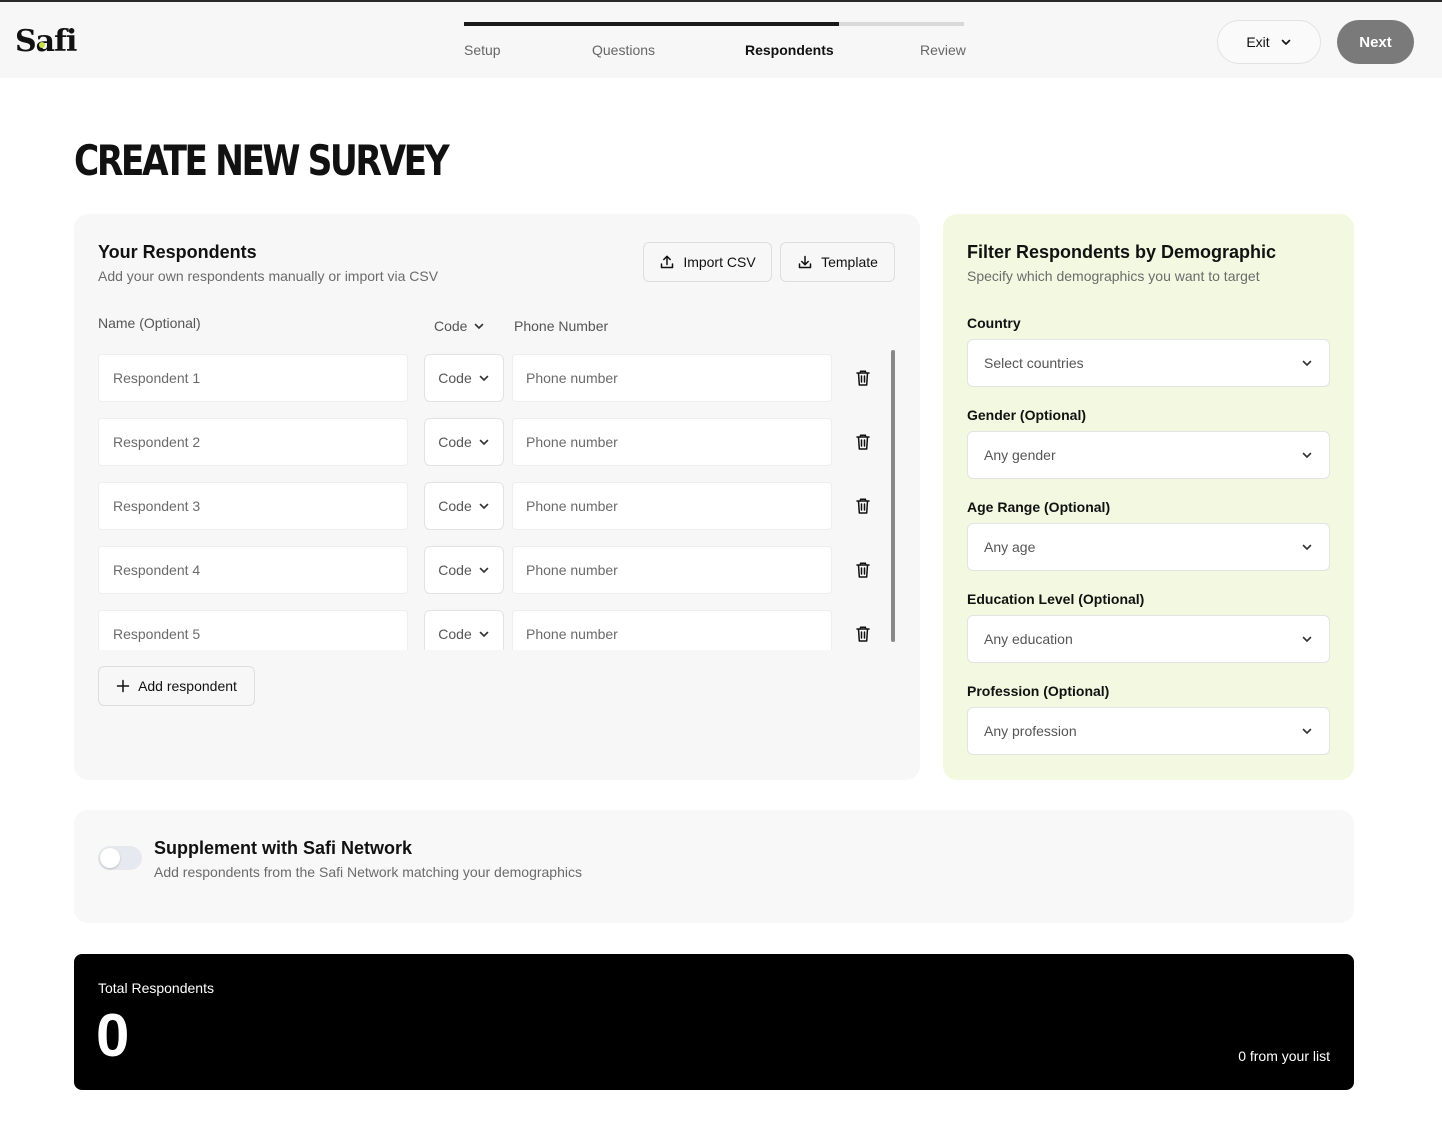 The height and width of the screenshot is (1124, 1442). Describe the element at coordinates (253, 570) in the screenshot. I see `respondent-name-input: Respondent 4` at that location.